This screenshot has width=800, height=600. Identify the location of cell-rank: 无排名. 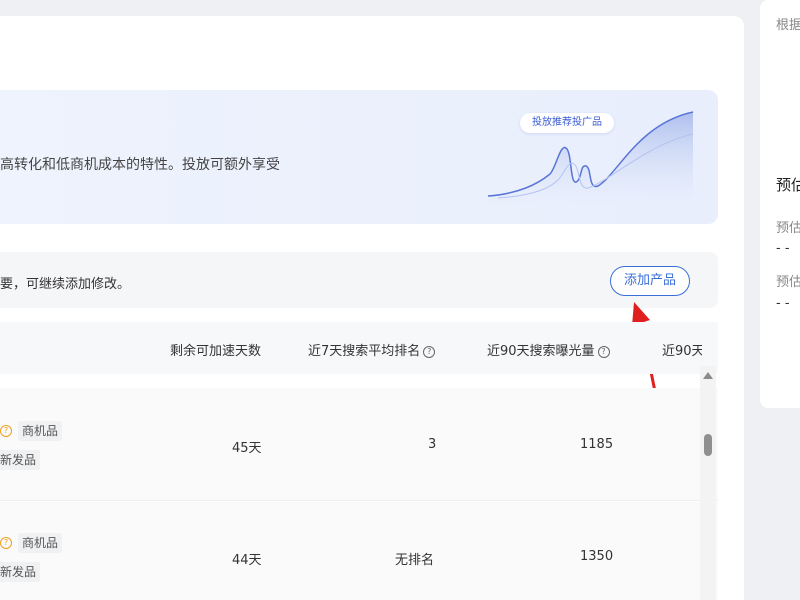
(415, 560).